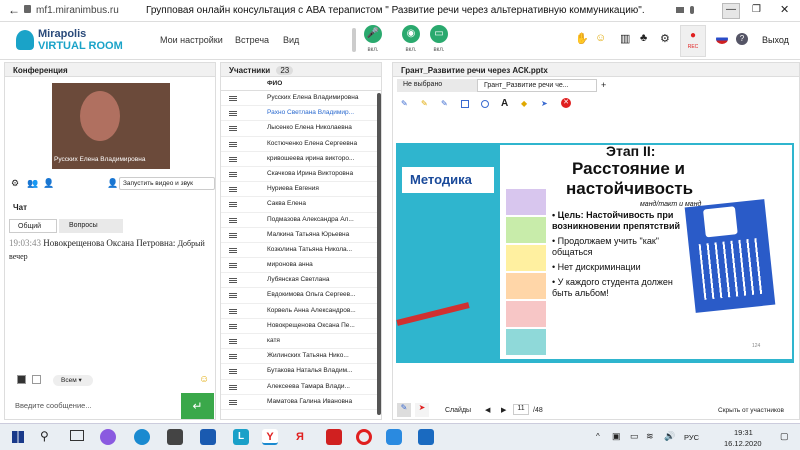 The width and height of the screenshot is (800, 450). What do you see at coordinates (751, 410) in the screenshot?
I see `hide-from-participants: Скрыть от участников` at bounding box center [751, 410].